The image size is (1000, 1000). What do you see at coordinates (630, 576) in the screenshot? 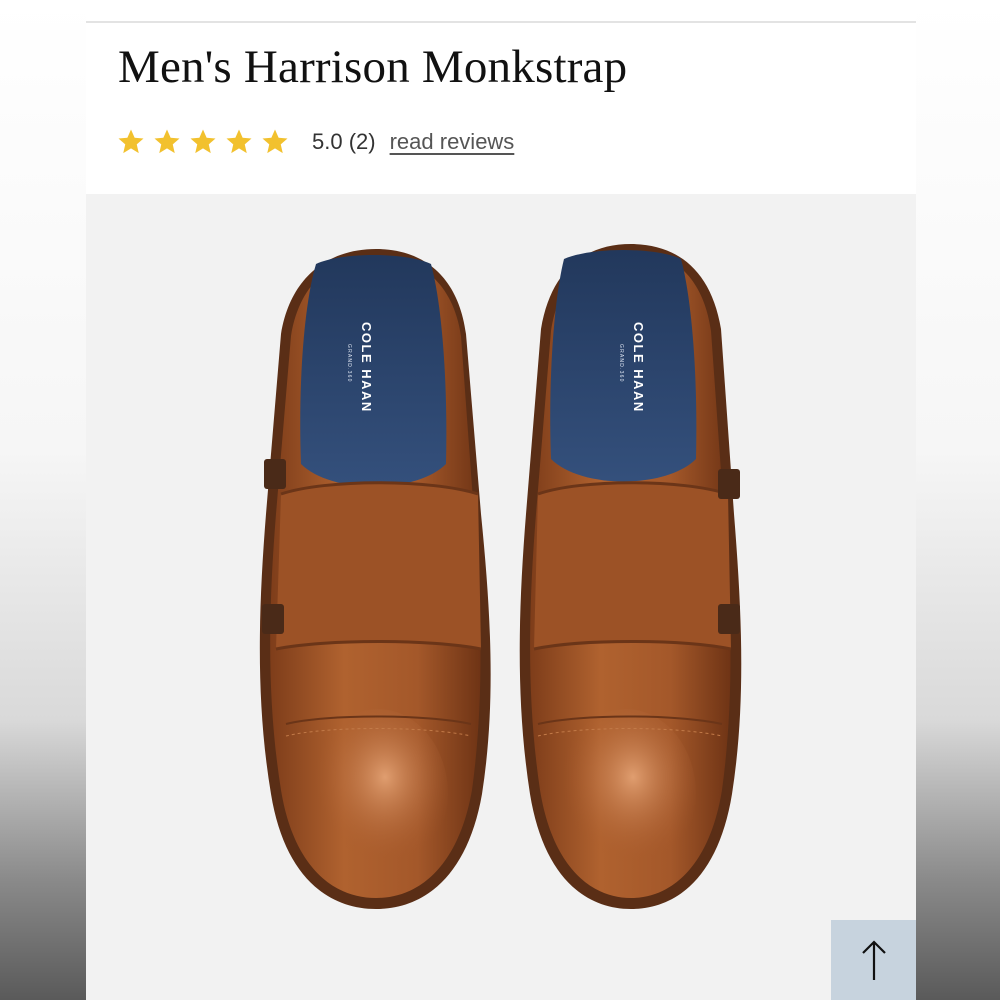
I see `right-shoe: COLE HAAN GRAND.360` at bounding box center [630, 576].